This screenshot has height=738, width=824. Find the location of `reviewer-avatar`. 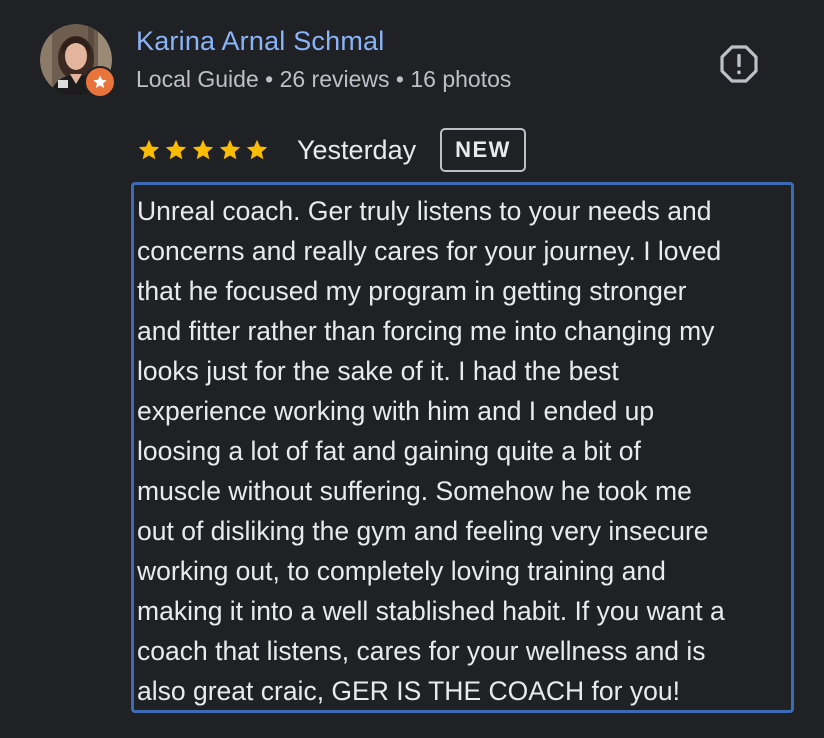

reviewer-avatar is located at coordinates (78, 61).